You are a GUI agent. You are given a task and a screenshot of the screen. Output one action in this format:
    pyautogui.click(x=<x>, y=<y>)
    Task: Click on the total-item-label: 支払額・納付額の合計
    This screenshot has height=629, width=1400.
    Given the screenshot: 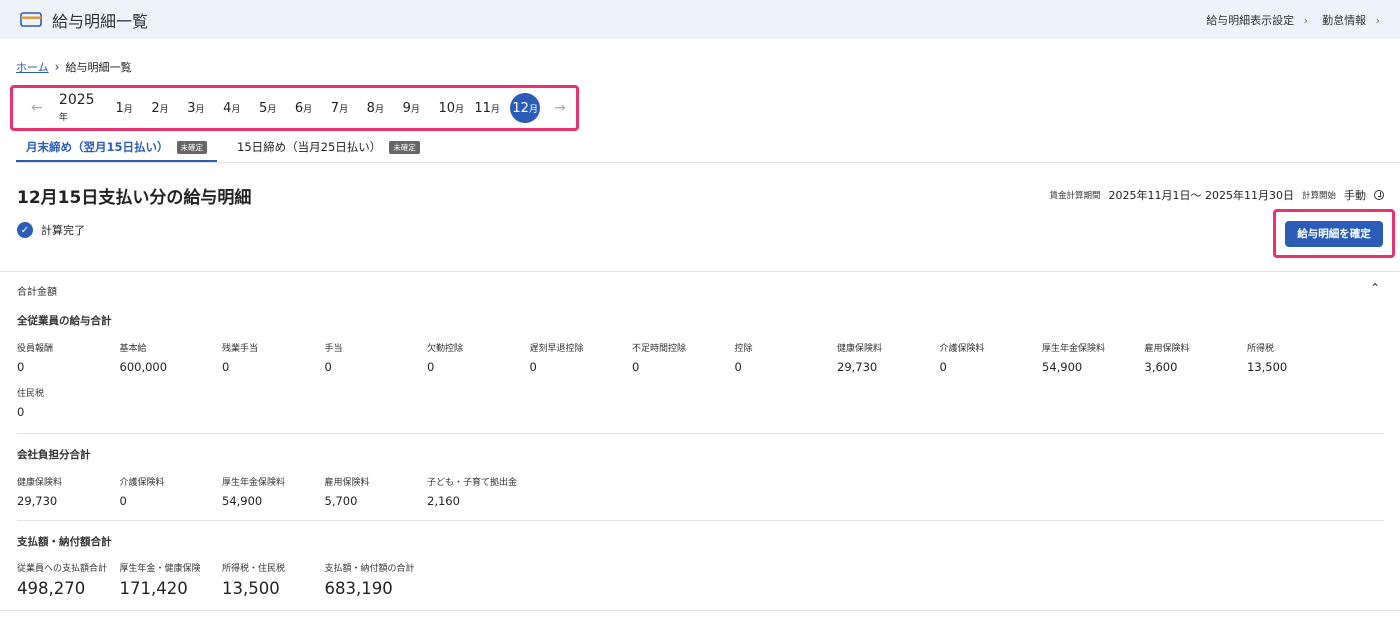 What is the action you would take?
    pyautogui.click(x=369, y=569)
    